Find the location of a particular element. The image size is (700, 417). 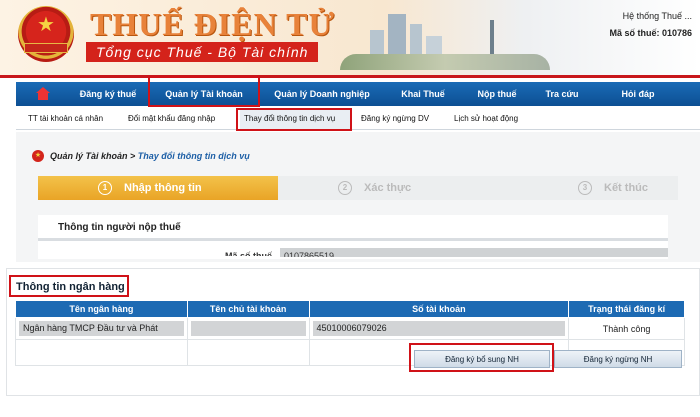

taxcode-field: 0107865519 is located at coordinates (474, 252).